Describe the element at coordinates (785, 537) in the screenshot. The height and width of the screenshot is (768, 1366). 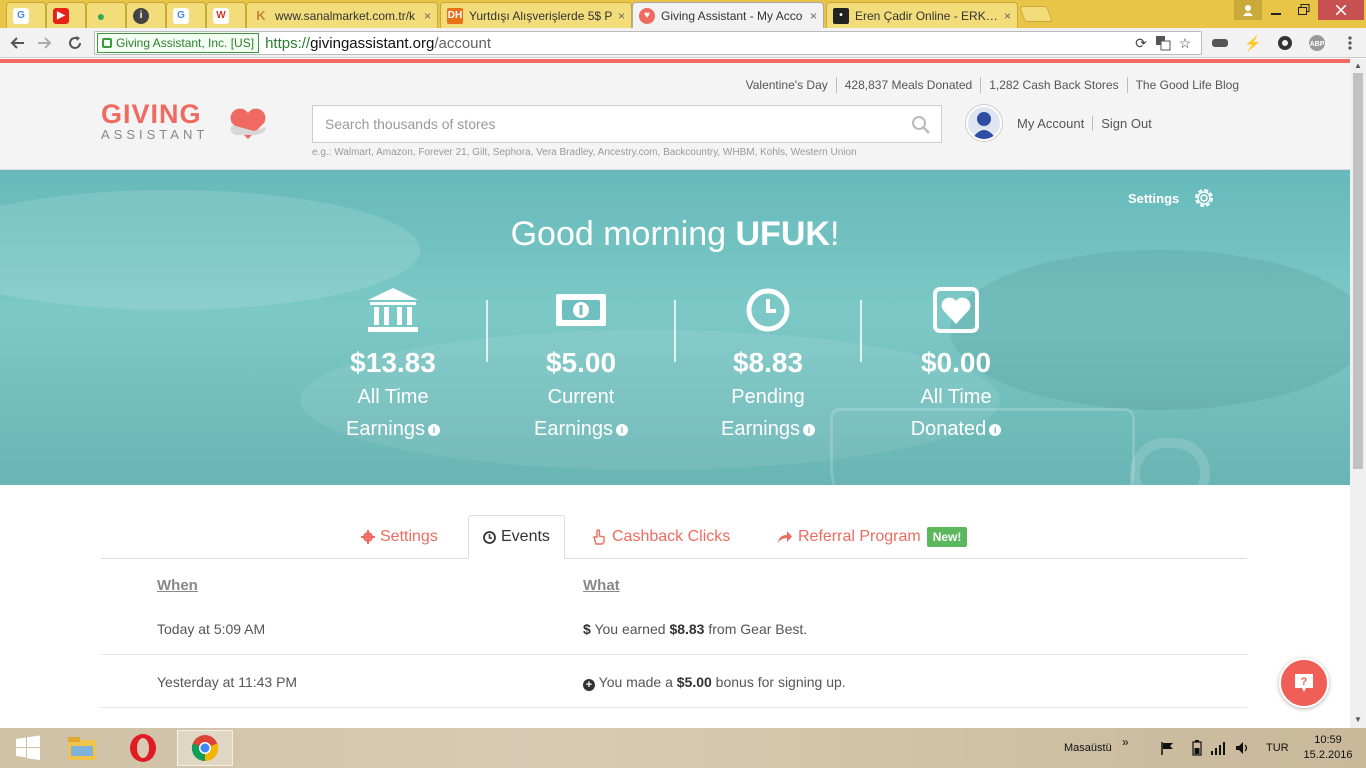
I see `share-arrow-icon` at that location.